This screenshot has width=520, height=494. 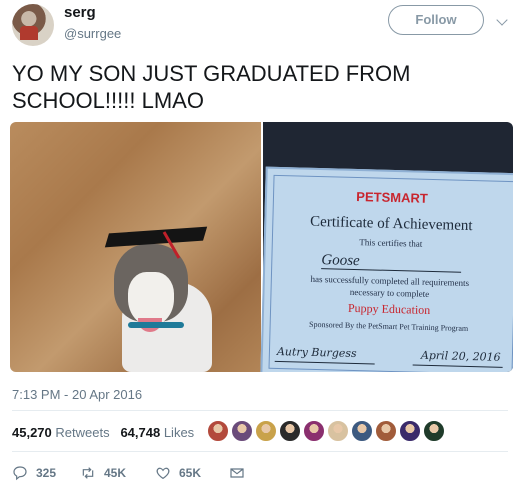 I want to click on retweets-label: Retweets, so click(x=82, y=432).